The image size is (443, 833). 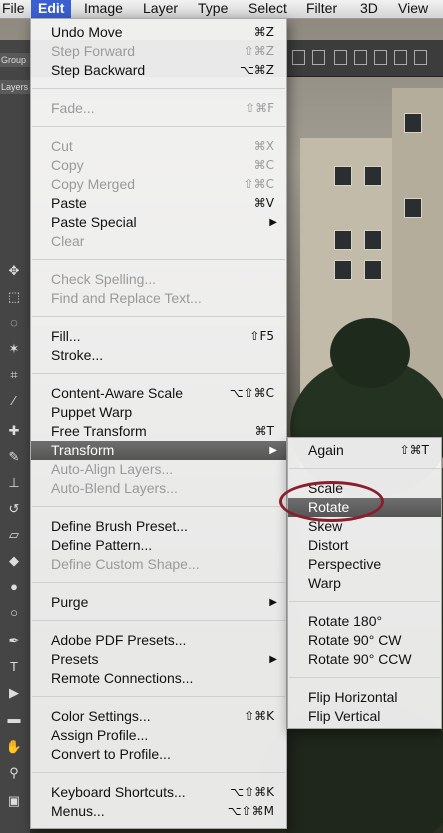 I want to click on menu-image: Image, so click(x=103, y=9).